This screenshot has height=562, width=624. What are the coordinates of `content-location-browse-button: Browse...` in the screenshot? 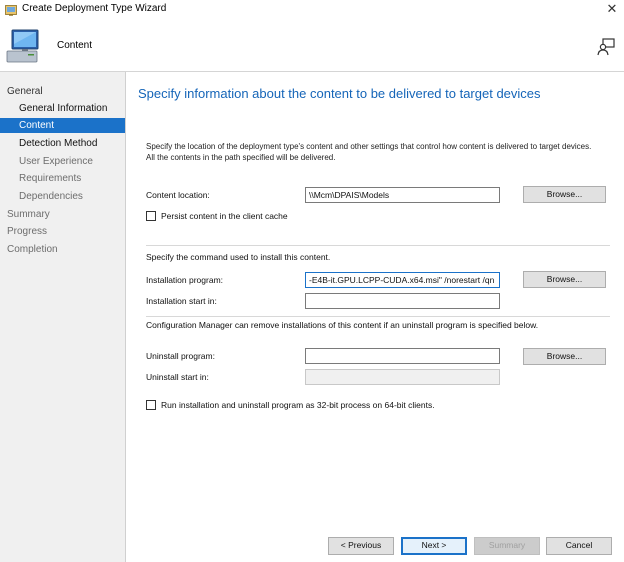 It's located at (564, 194).